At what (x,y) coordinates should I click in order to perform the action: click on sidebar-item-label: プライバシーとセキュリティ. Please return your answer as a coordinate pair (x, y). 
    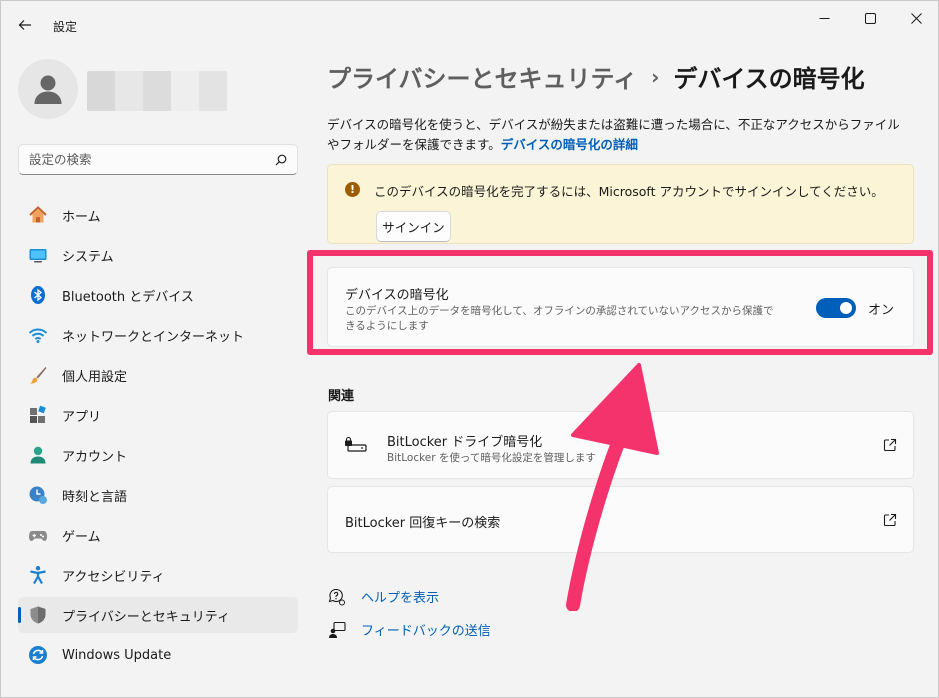
    Looking at the image, I should click on (146, 617).